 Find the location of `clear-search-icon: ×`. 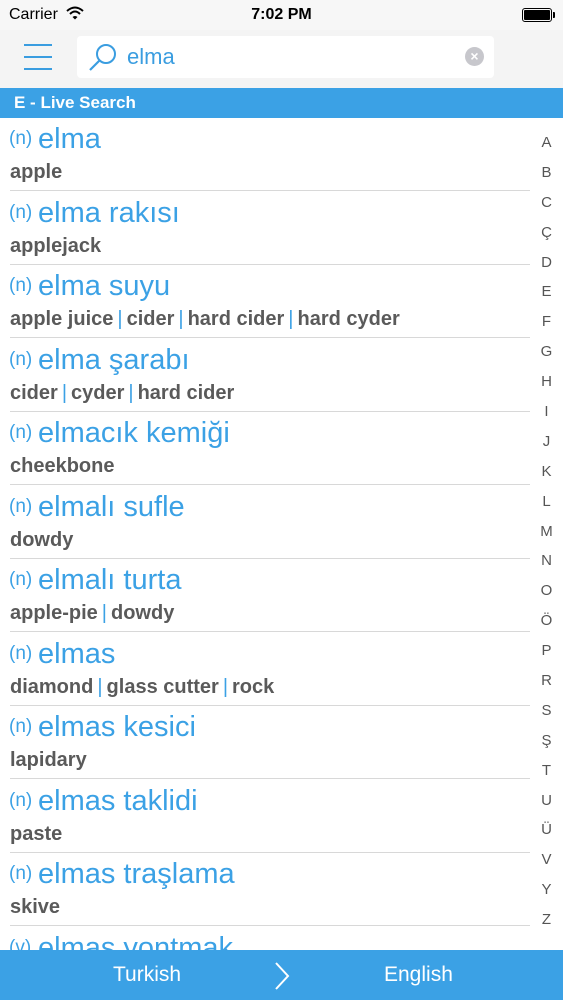

clear-search-icon: × is located at coordinates (474, 56).